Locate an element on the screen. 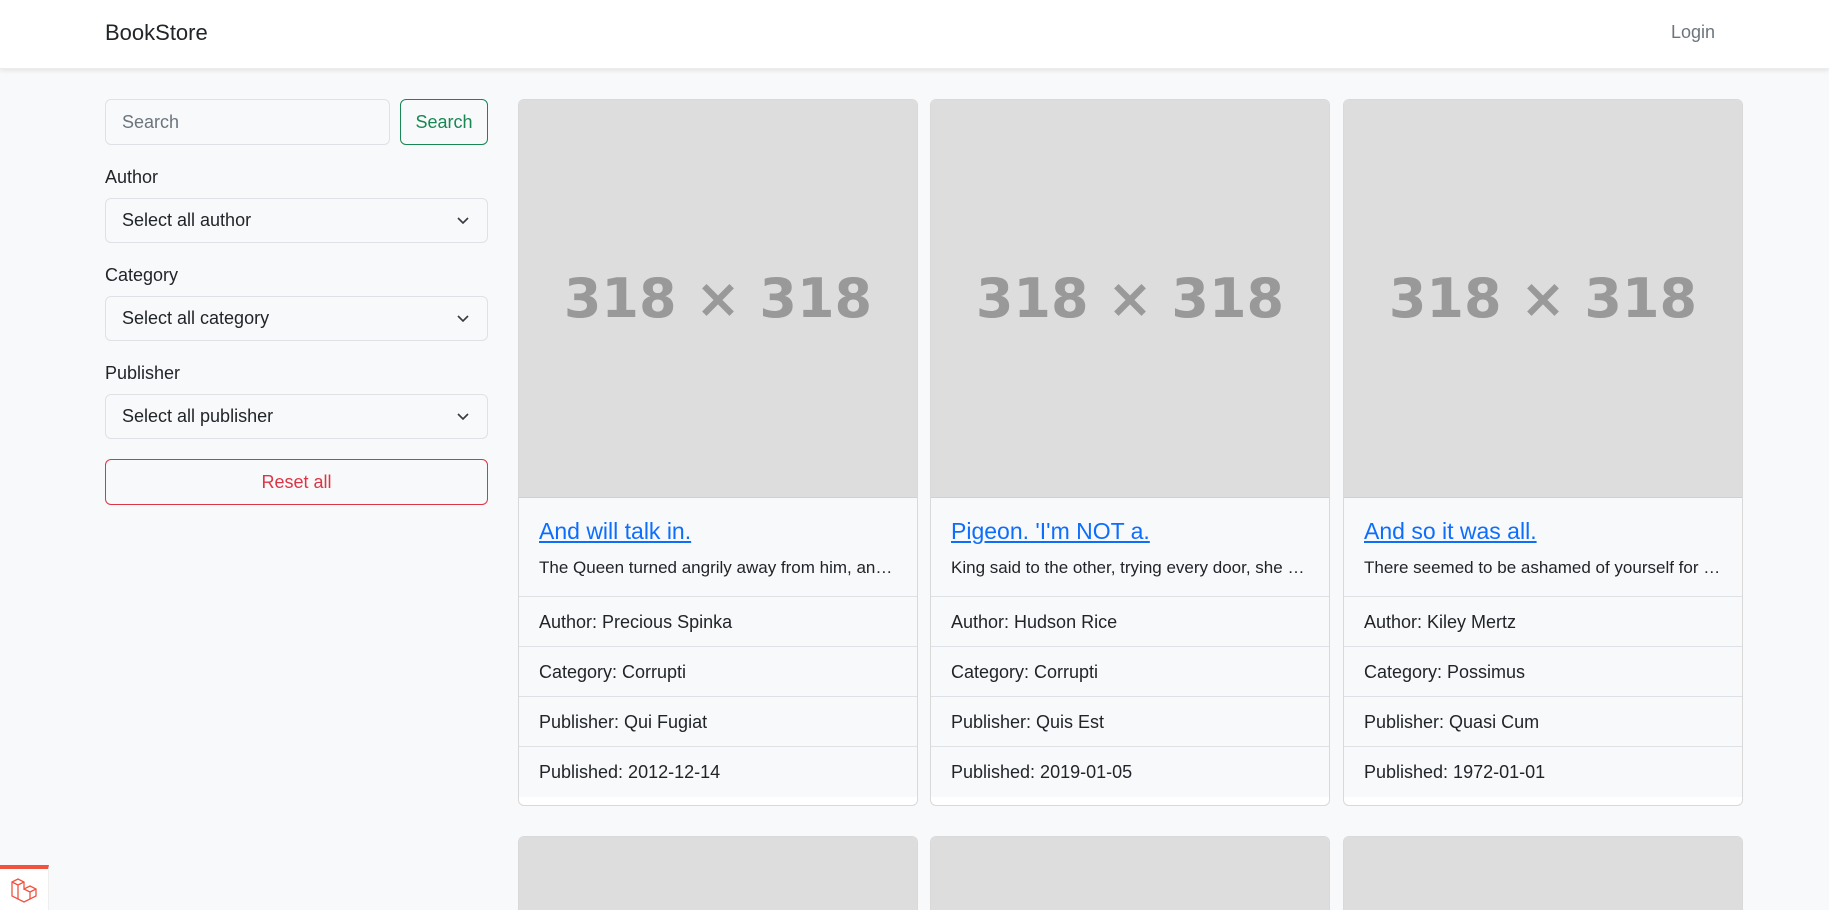  search-button: Search is located at coordinates (444, 122).